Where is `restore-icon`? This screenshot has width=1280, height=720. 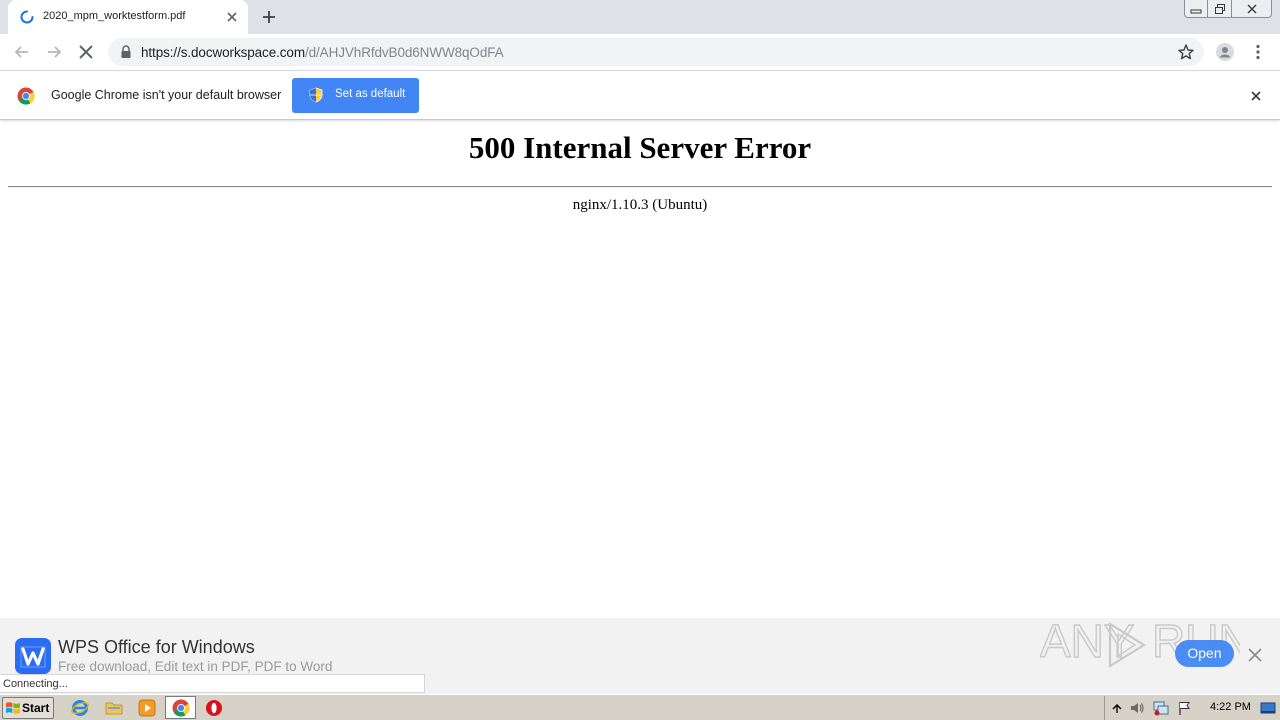 restore-icon is located at coordinates (1219, 8).